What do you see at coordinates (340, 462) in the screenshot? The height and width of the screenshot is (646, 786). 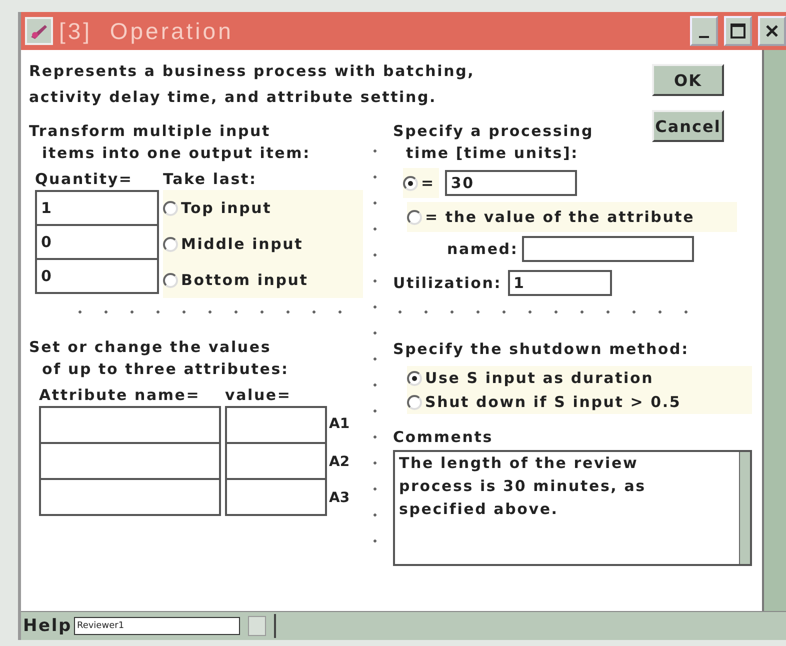 I see `row-label: A2` at bounding box center [340, 462].